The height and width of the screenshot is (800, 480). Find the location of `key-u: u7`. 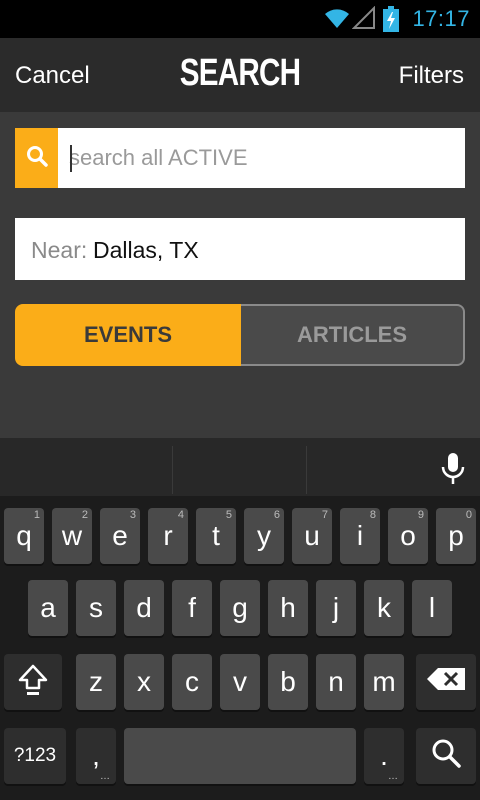

key-u: u7 is located at coordinates (312, 536).